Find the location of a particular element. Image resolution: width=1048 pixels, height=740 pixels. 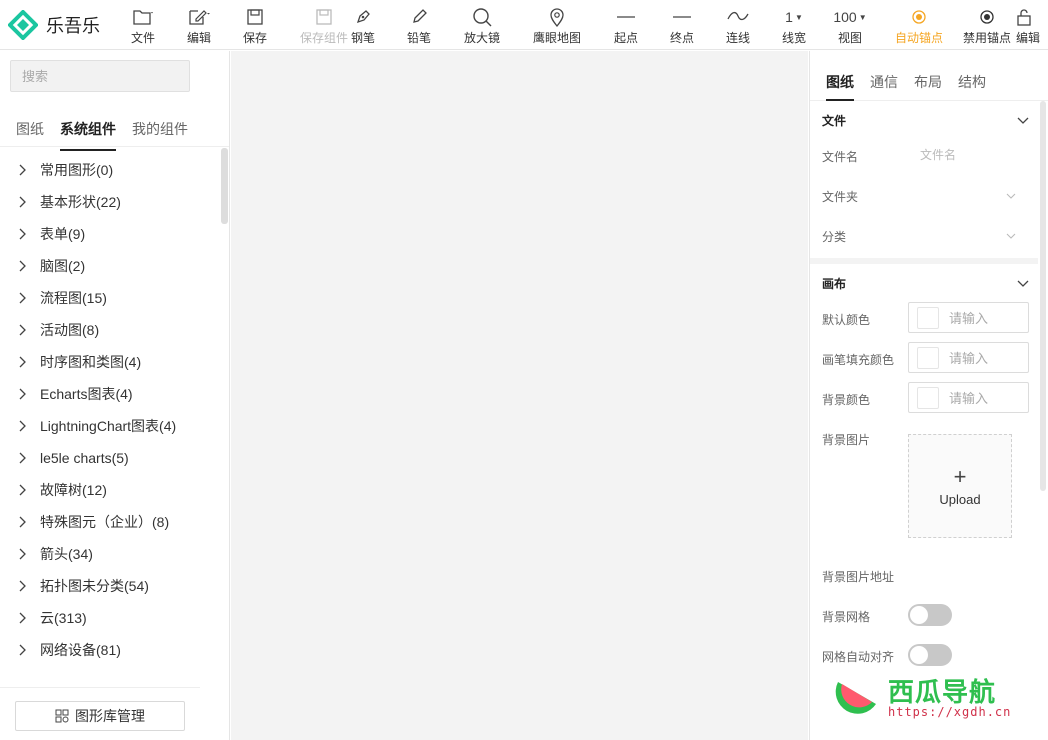

edit-menu: 编辑 is located at coordinates (199, 26).